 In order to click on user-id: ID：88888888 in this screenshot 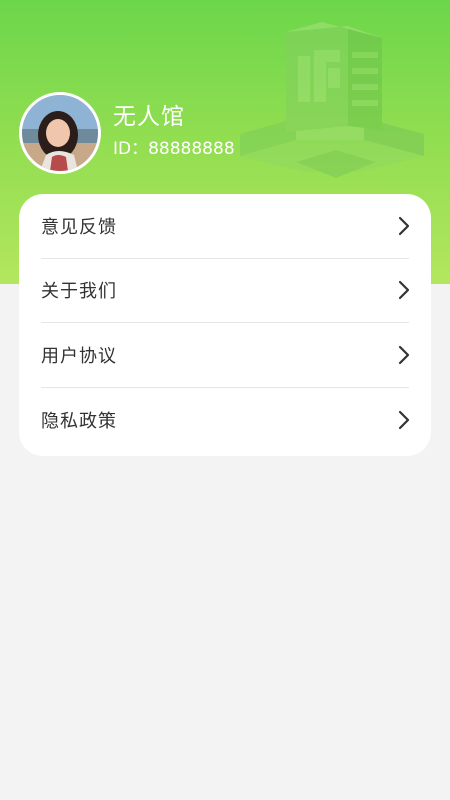, I will do `click(174, 149)`.